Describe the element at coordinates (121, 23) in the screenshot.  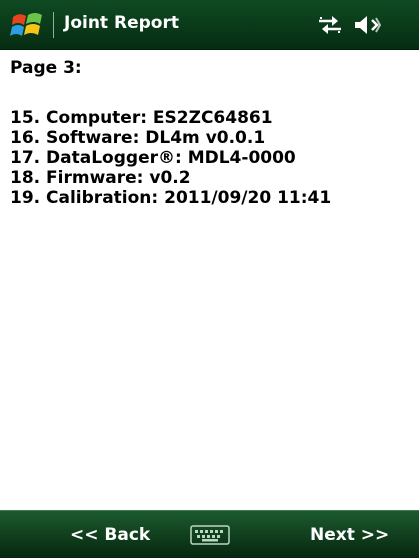
I see `app-title: Joint Report` at that location.